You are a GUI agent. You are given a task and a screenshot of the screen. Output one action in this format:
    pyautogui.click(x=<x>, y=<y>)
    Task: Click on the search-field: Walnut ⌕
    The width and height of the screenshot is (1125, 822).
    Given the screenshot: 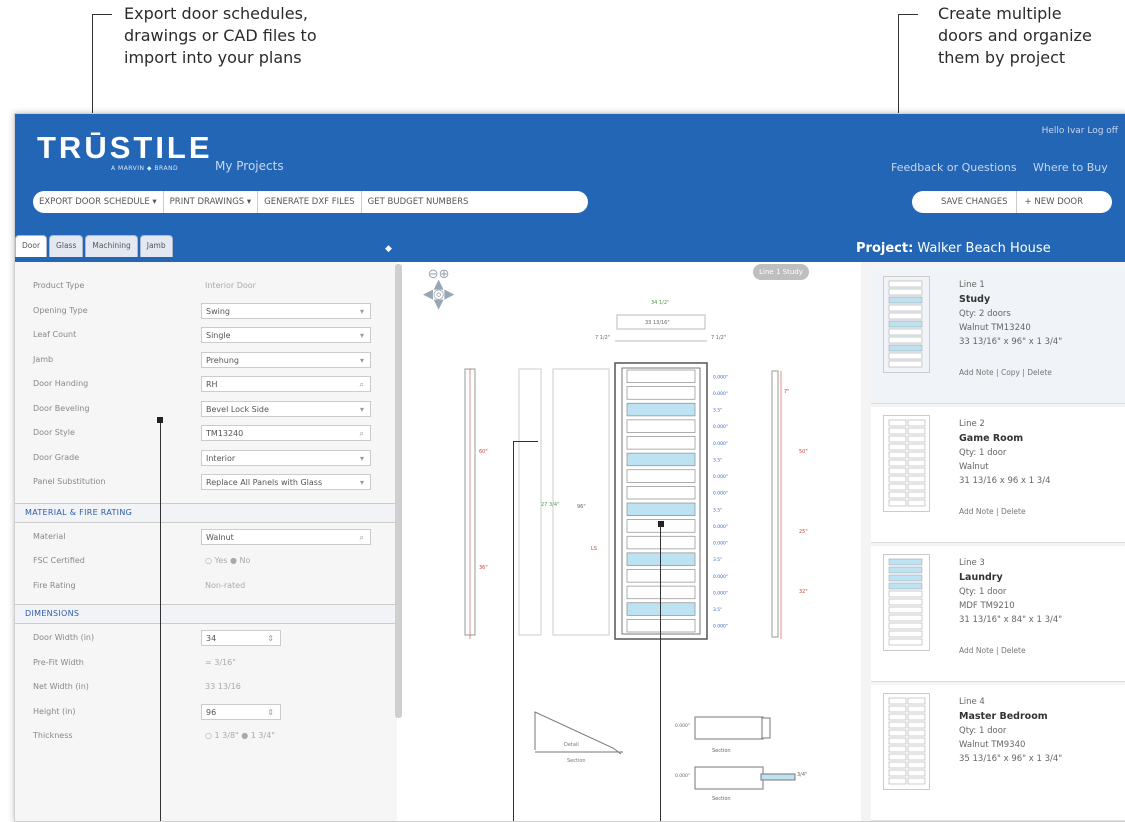 What is the action you would take?
    pyautogui.click(x=286, y=537)
    